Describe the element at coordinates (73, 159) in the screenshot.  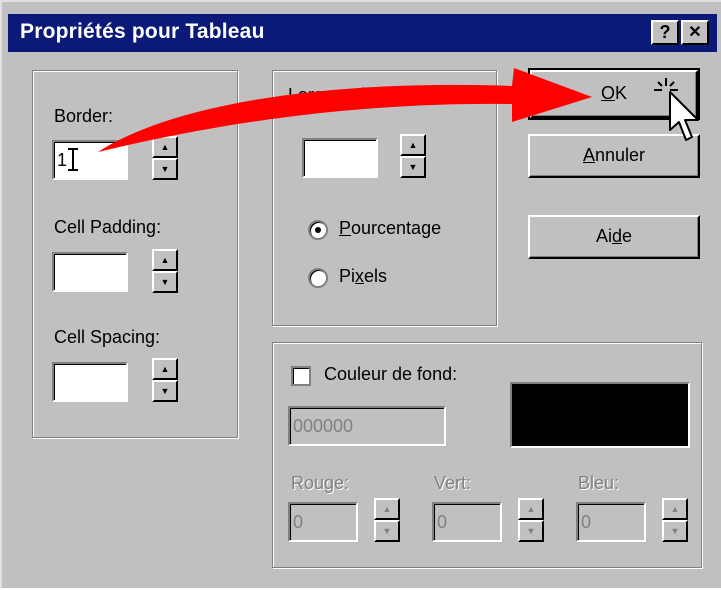
I see `text-cursor-icon` at that location.